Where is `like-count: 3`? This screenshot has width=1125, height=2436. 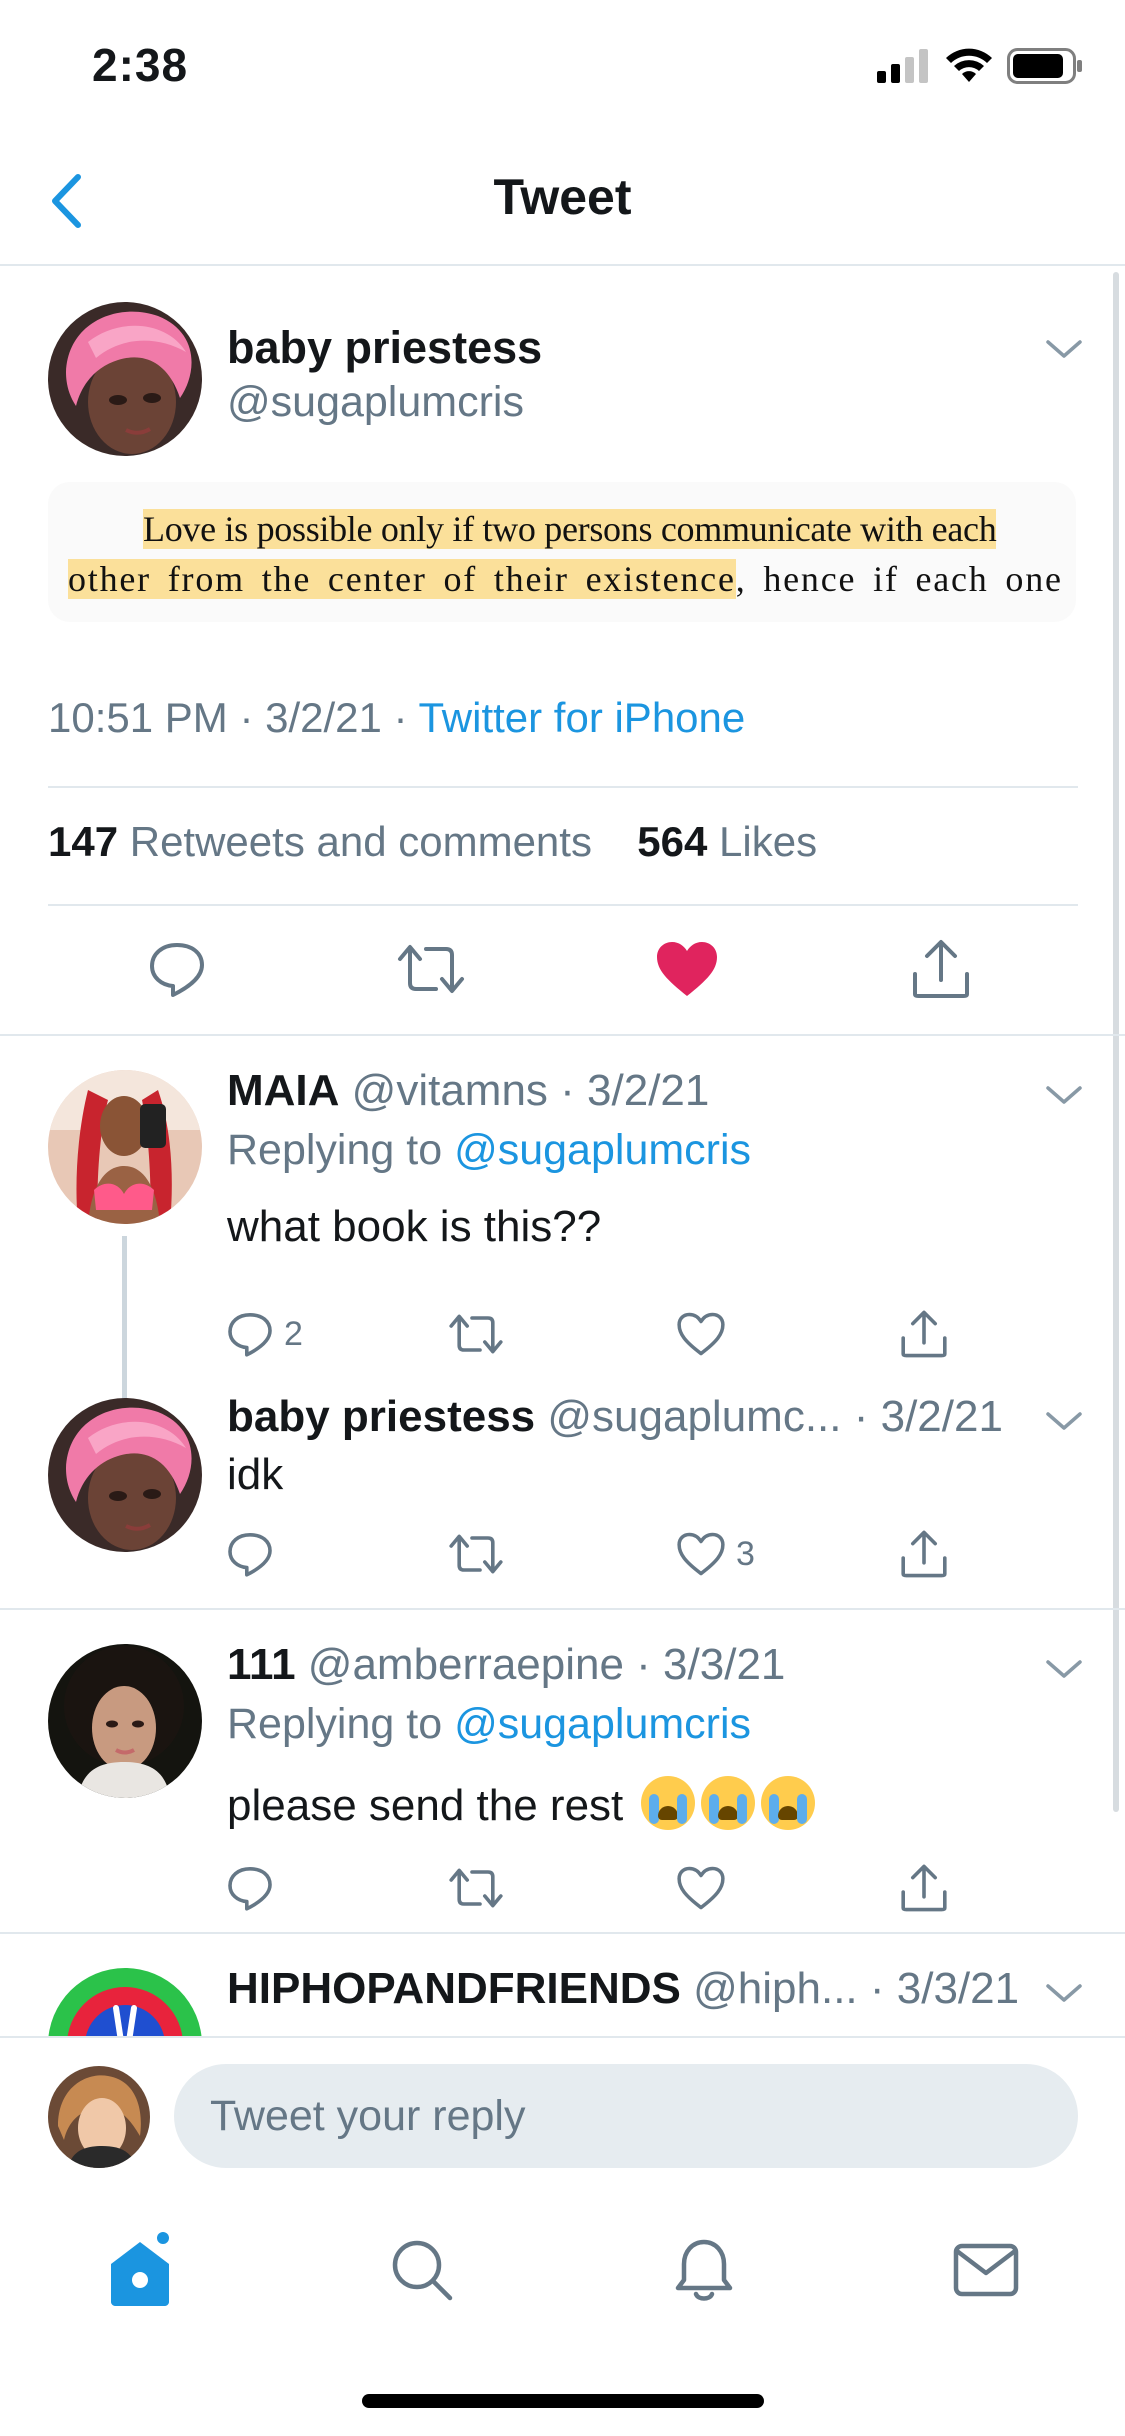 like-count: 3 is located at coordinates (745, 1553).